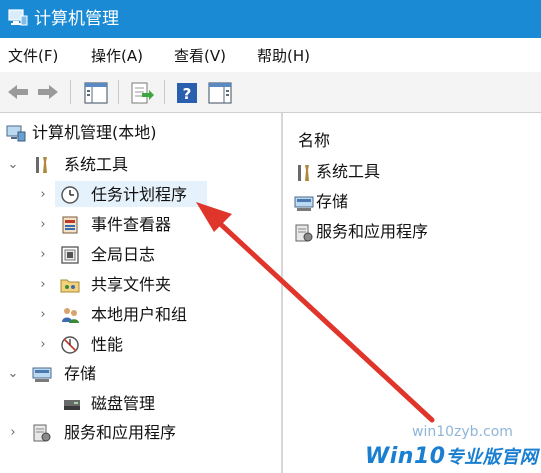  What do you see at coordinates (220, 93) in the screenshot?
I see `show-hide-action-pane-icon` at bounding box center [220, 93].